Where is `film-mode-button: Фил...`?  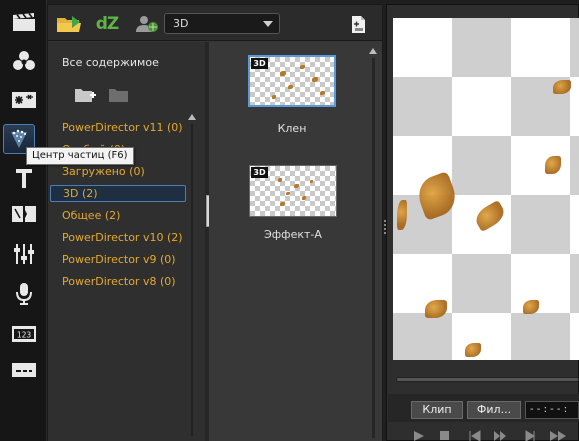
film-mode-button: Фил... is located at coordinates (494, 410).